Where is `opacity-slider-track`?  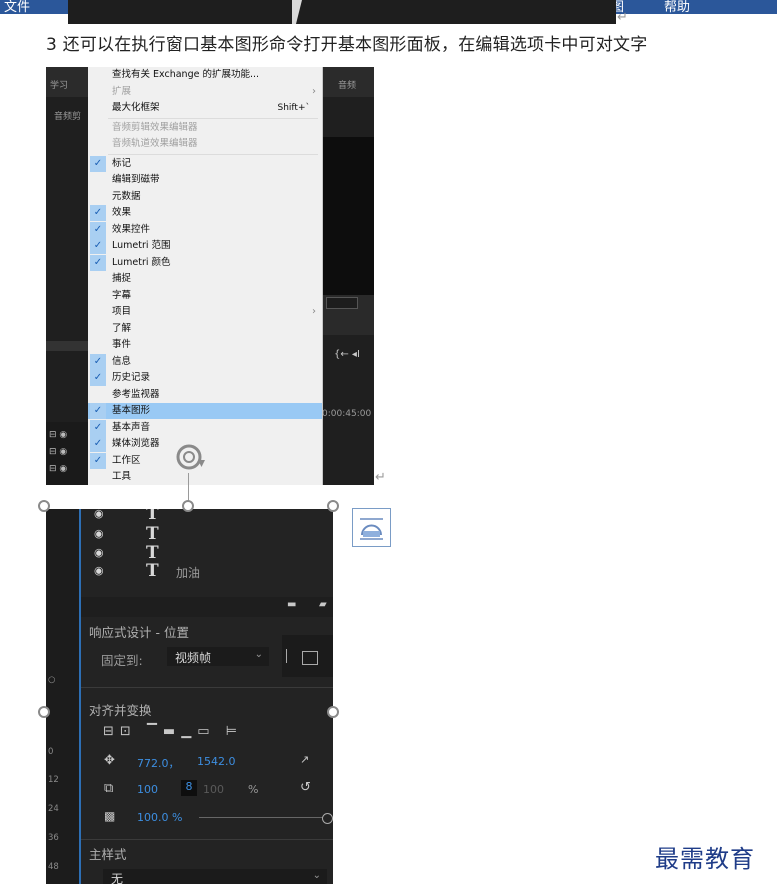
opacity-slider-track is located at coordinates (263, 817).